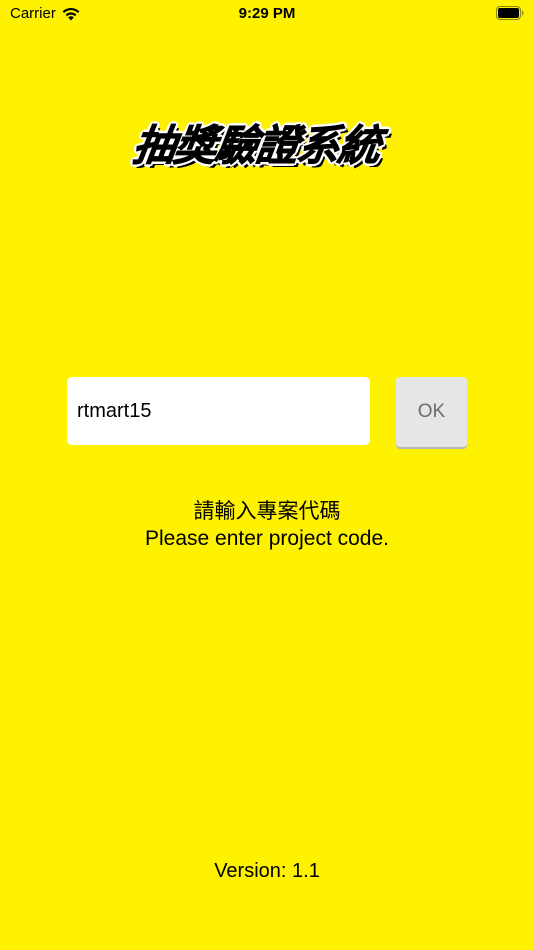 The image size is (534, 950). What do you see at coordinates (431, 412) in the screenshot?
I see `ok-button: OK` at bounding box center [431, 412].